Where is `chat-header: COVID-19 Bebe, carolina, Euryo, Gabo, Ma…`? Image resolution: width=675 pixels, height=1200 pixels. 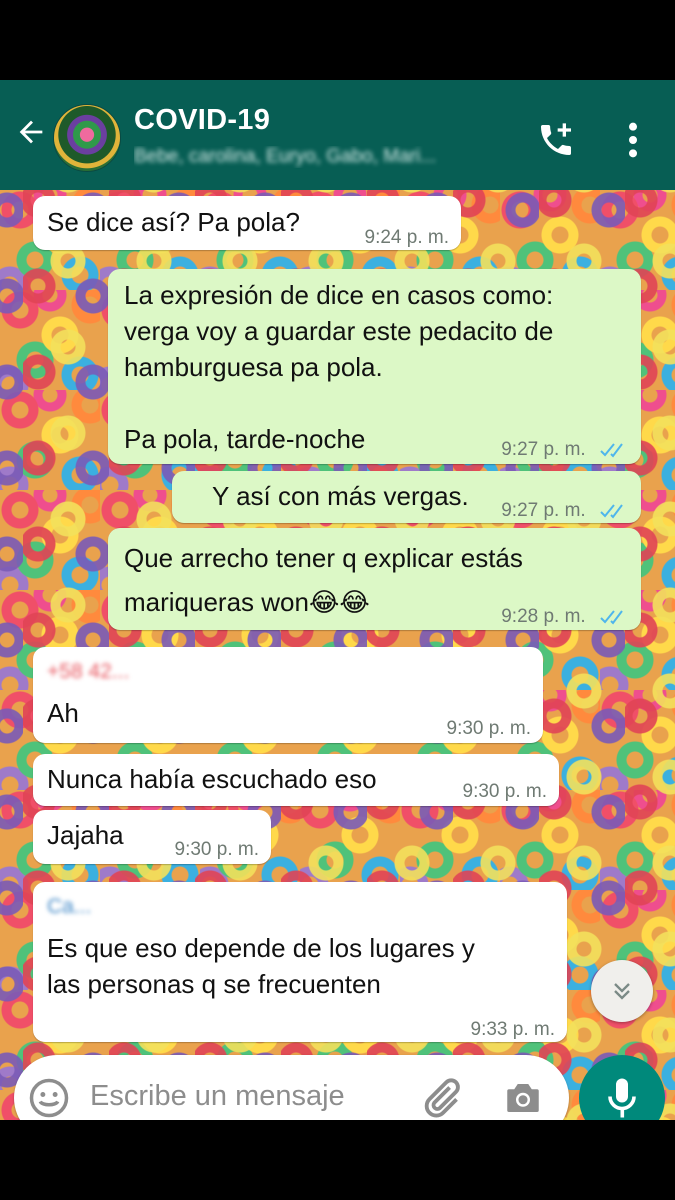 chat-header: COVID-19 Bebe, carolina, Euryo, Gabo, Ma… is located at coordinates (337, 135).